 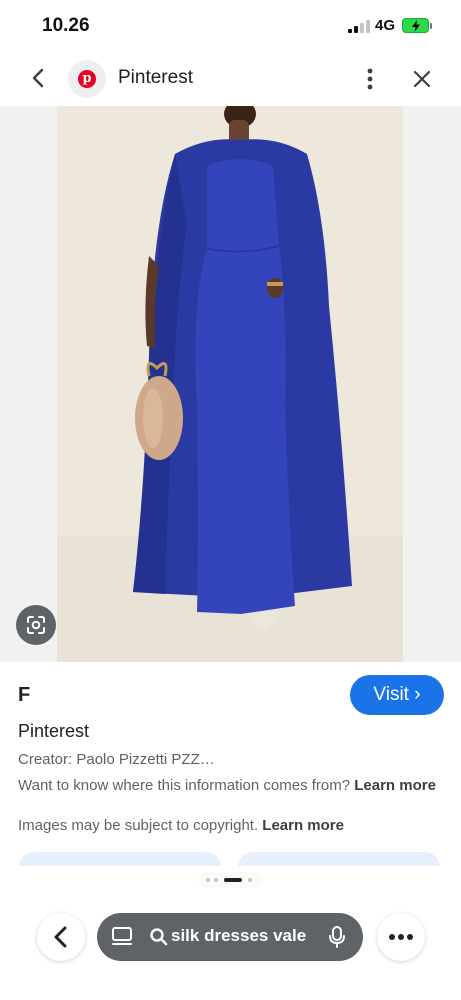 What do you see at coordinates (230, 880) in the screenshot?
I see `page-indicator` at bounding box center [230, 880].